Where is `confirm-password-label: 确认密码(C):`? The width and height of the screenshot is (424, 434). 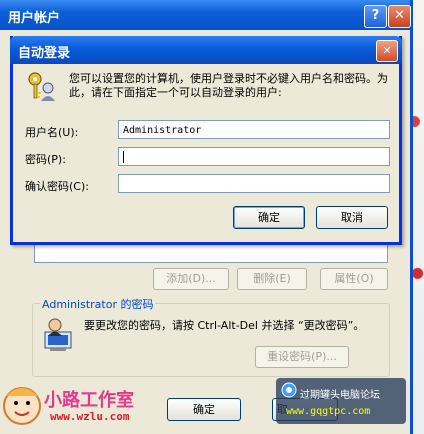 confirm-password-label: 确认密码(C): is located at coordinates (57, 186).